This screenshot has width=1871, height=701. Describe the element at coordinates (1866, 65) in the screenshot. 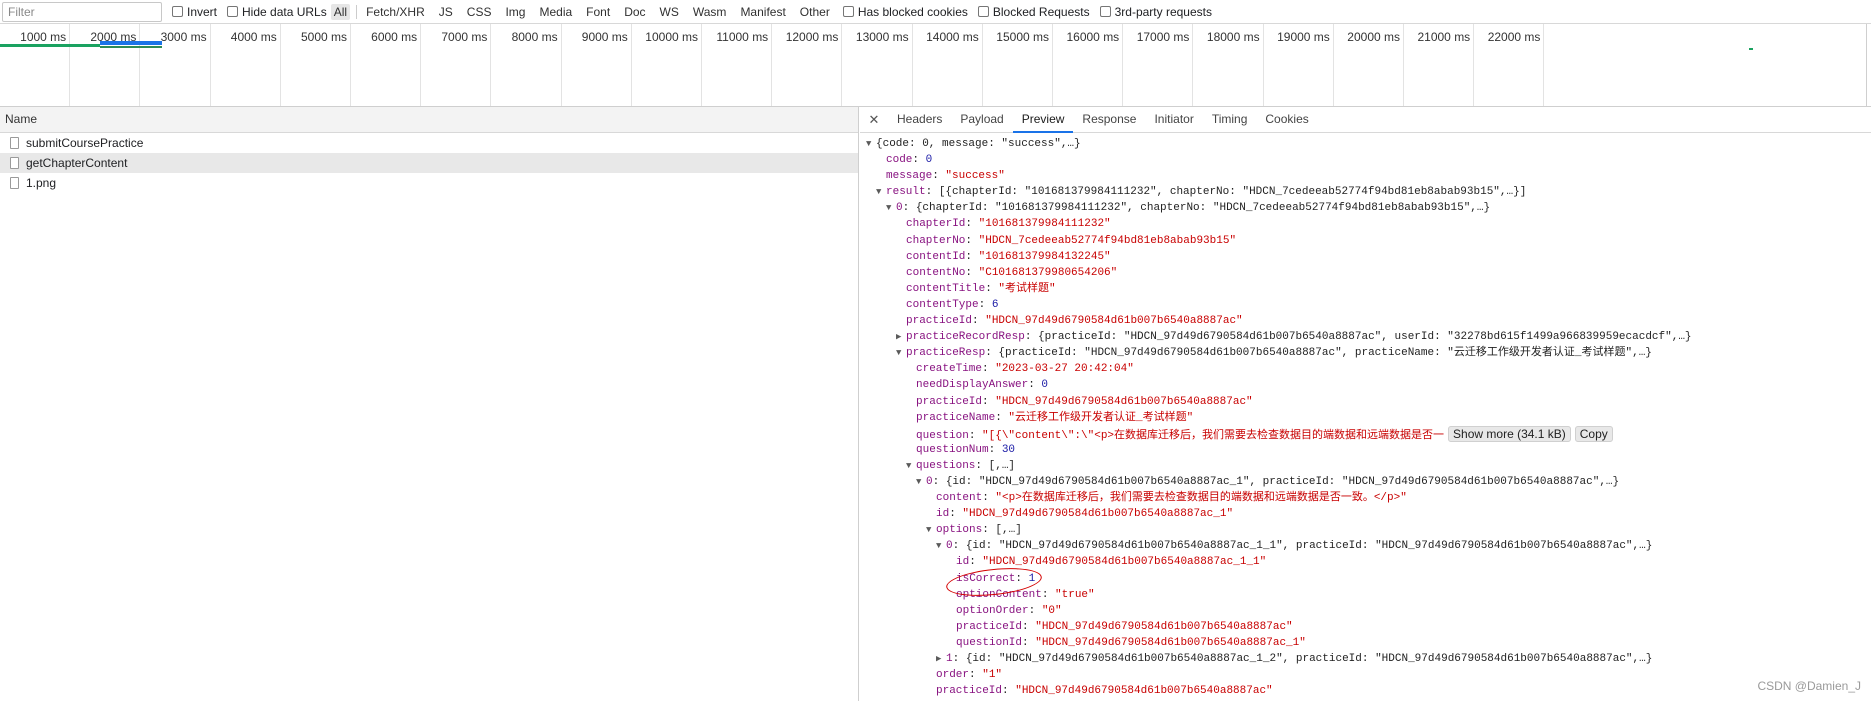

I see `timeline-edge` at that location.